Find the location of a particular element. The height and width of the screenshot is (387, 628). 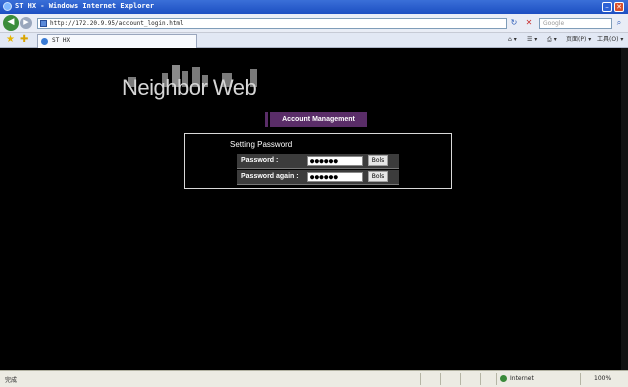

window-title: ST HX - Windows Internet Explorer is located at coordinates (85, 6).